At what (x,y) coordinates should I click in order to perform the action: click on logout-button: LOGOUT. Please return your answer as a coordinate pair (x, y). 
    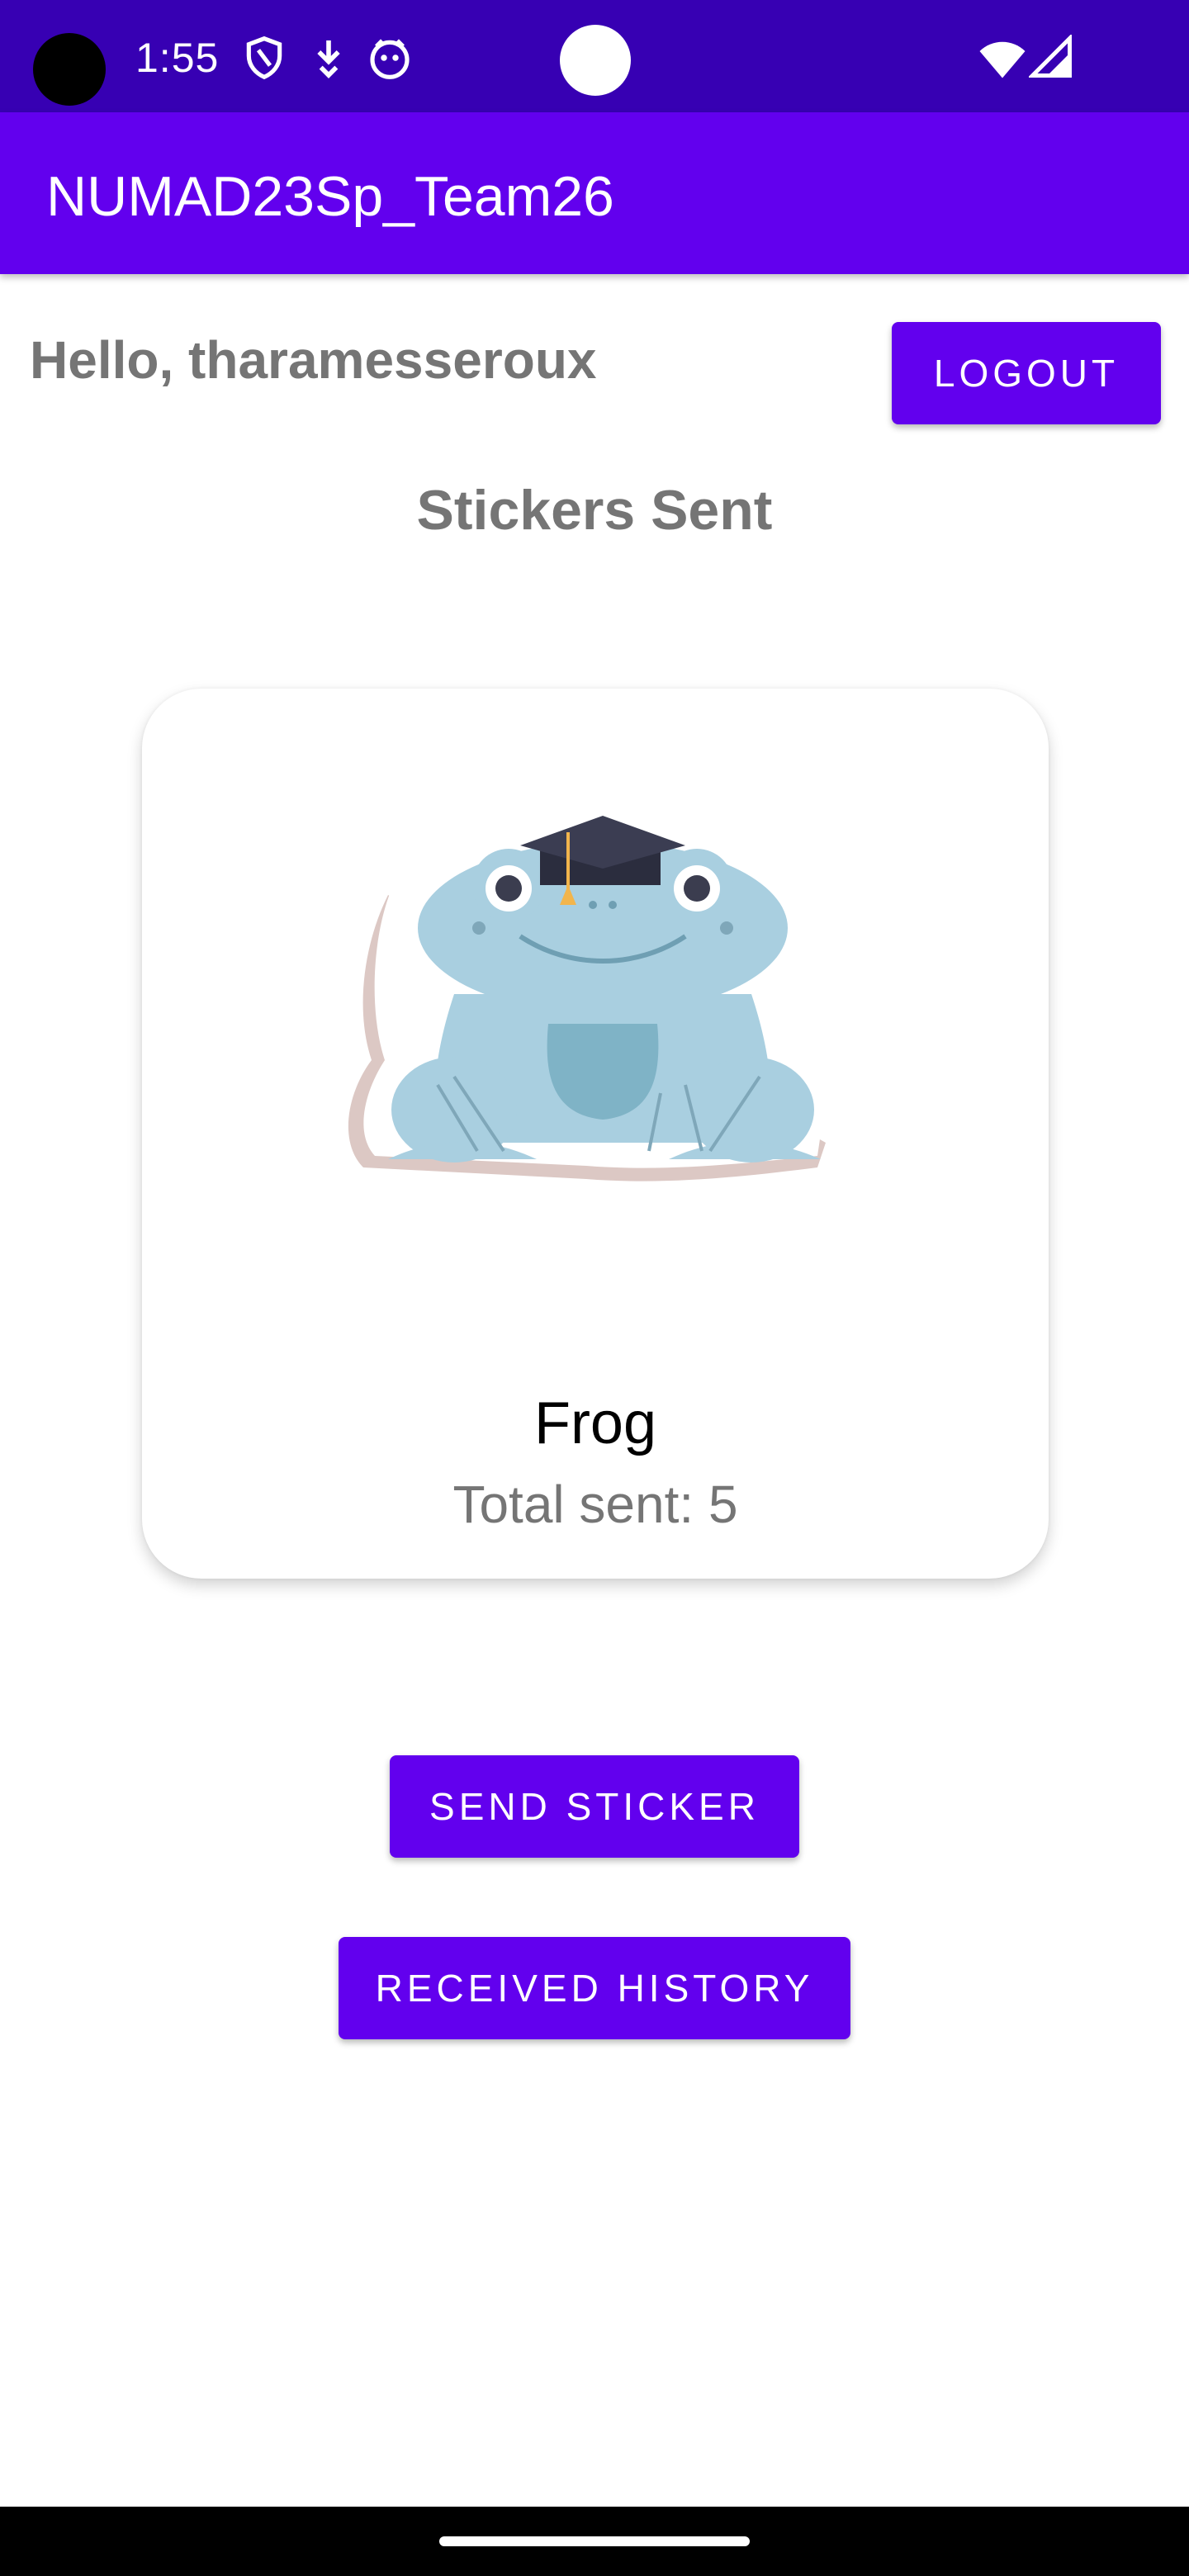
    Looking at the image, I should click on (1026, 373).